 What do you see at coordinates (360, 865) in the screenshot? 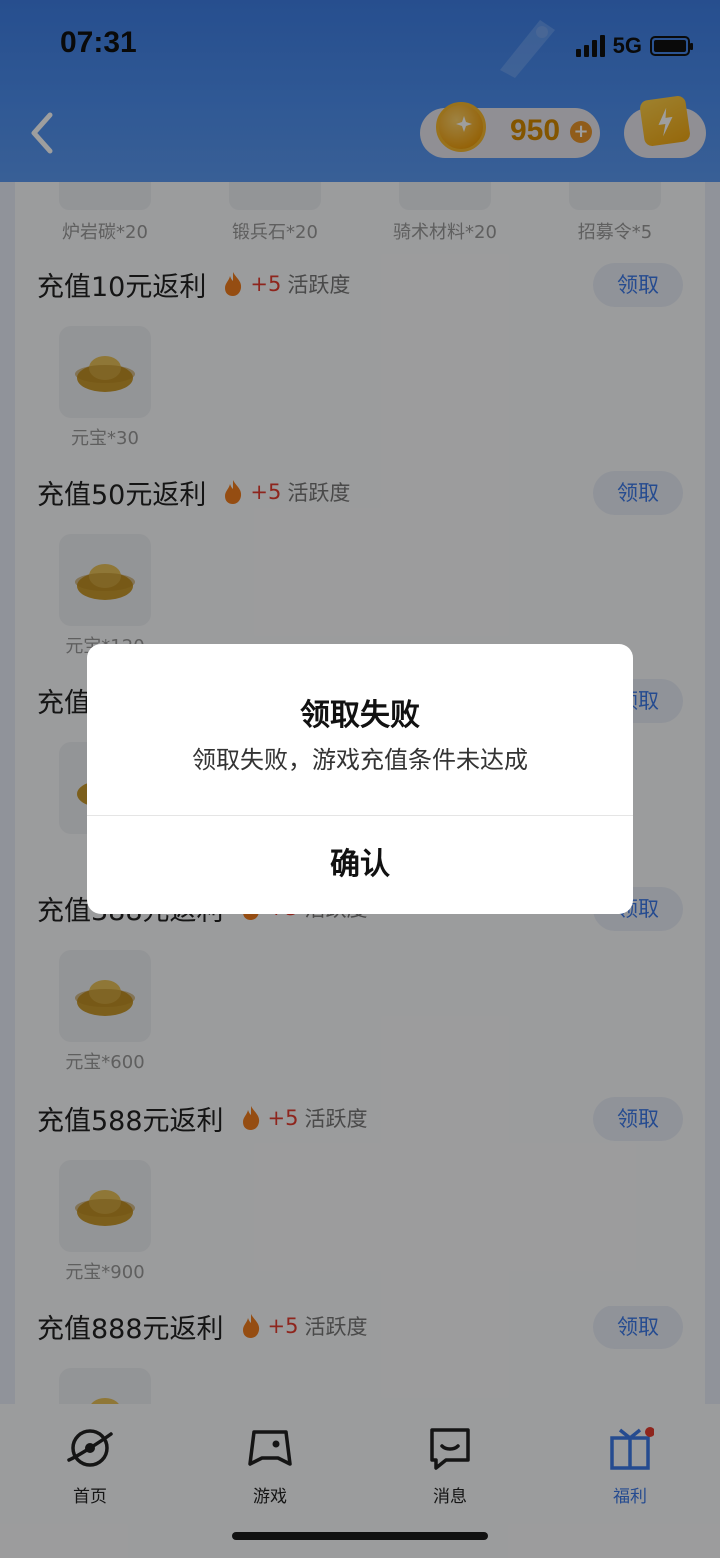
I see `confirm-button: 确认` at bounding box center [360, 865].